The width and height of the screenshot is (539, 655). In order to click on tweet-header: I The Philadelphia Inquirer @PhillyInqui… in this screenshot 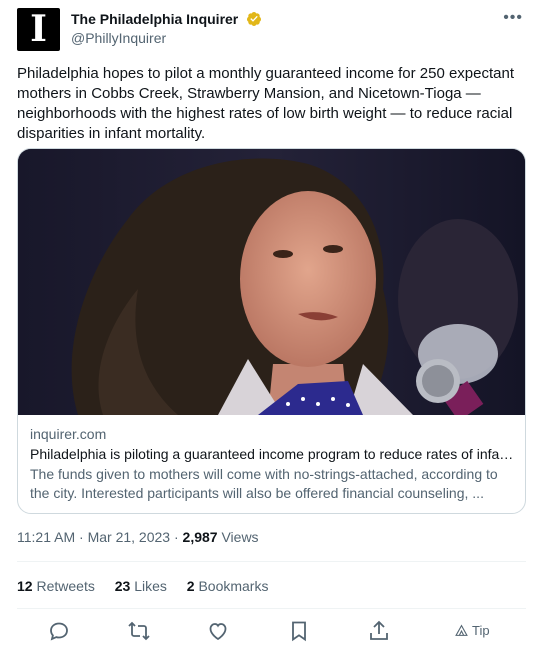, I will do `click(272, 30)`.